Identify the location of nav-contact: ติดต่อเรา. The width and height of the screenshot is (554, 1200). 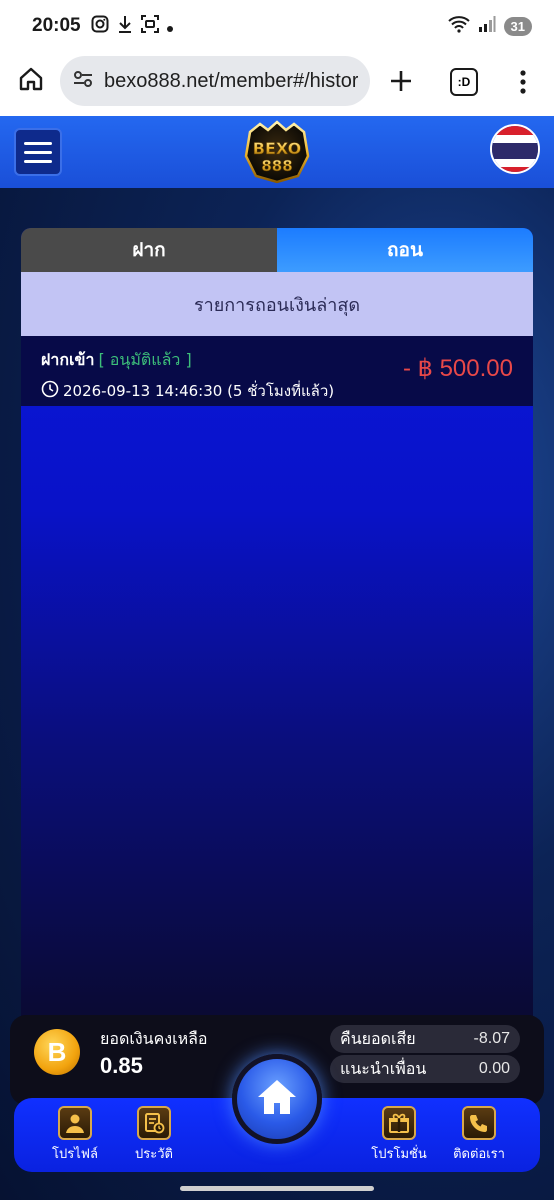
(479, 1135).